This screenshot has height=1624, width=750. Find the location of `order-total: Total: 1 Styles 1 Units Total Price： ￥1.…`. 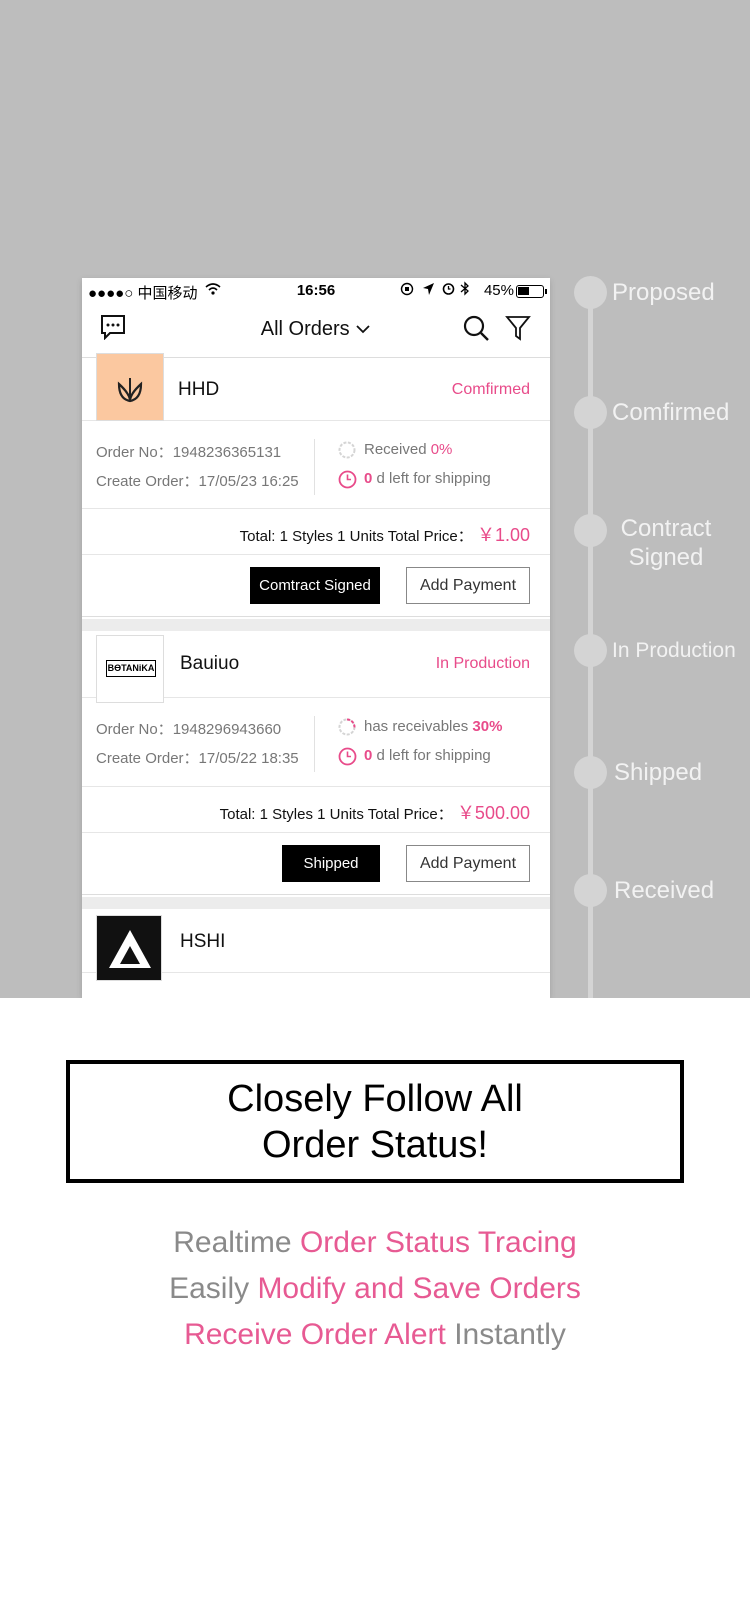

order-total: Total: 1 Styles 1 Units Total Price： ￥1.… is located at coordinates (316, 532).